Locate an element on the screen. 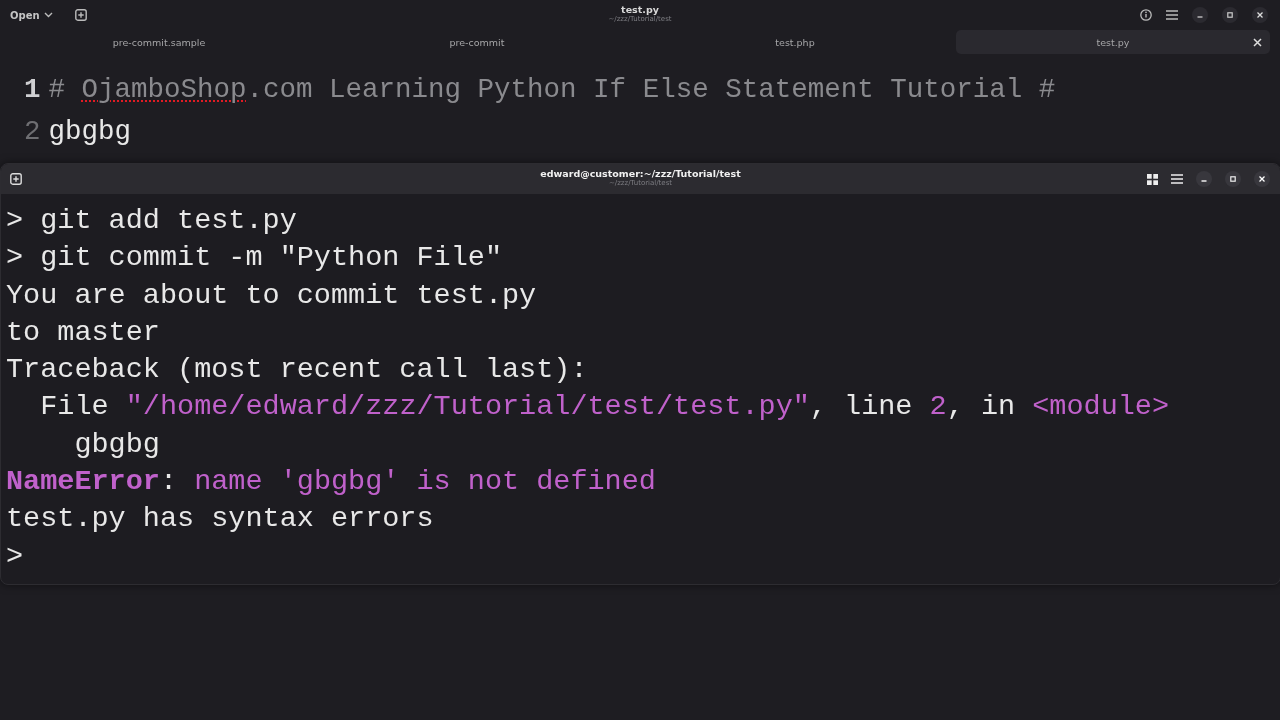 Image resolution: width=1280 pixels, height=720 pixels. caret-icon is located at coordinates (48, 15).